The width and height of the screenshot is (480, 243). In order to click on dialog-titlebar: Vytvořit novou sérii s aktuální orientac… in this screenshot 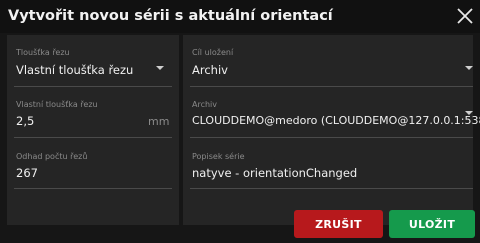, I will do `click(240, 16)`.